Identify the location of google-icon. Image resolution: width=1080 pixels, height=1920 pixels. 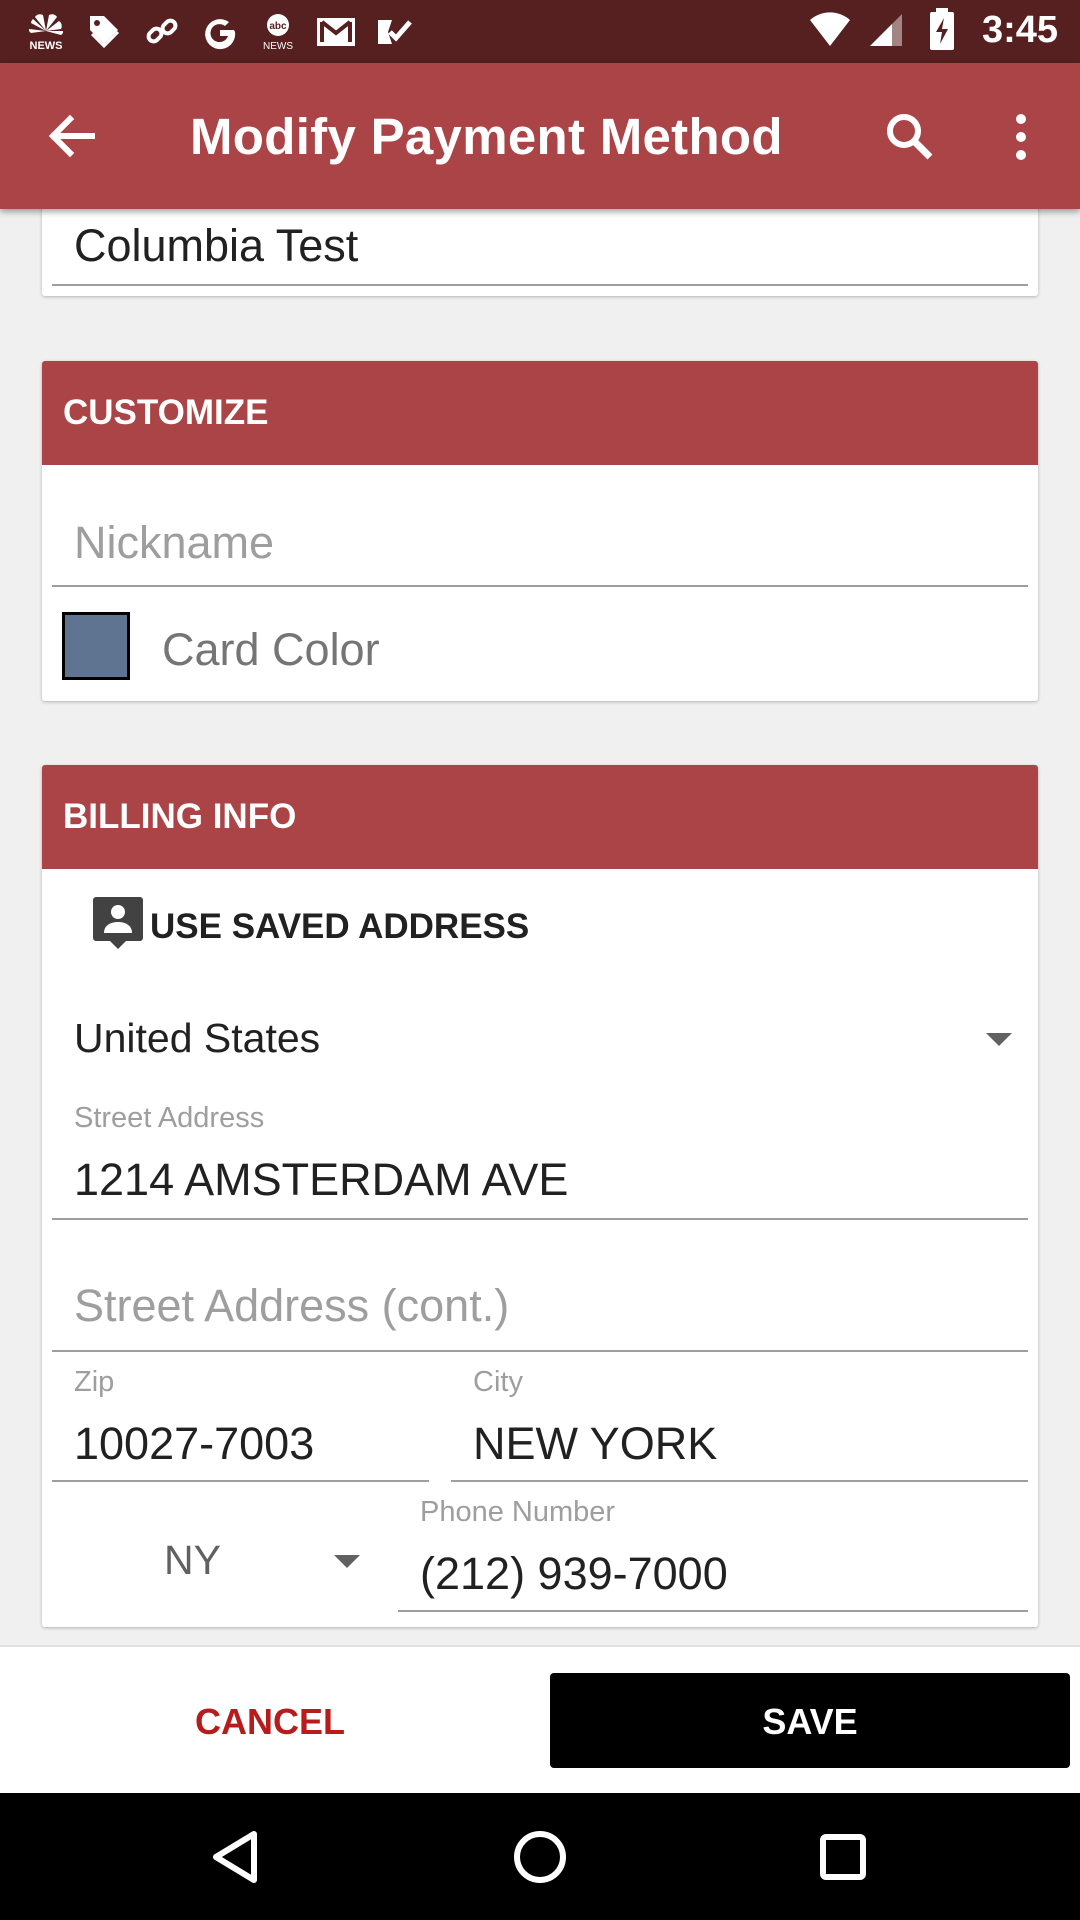
(220, 32).